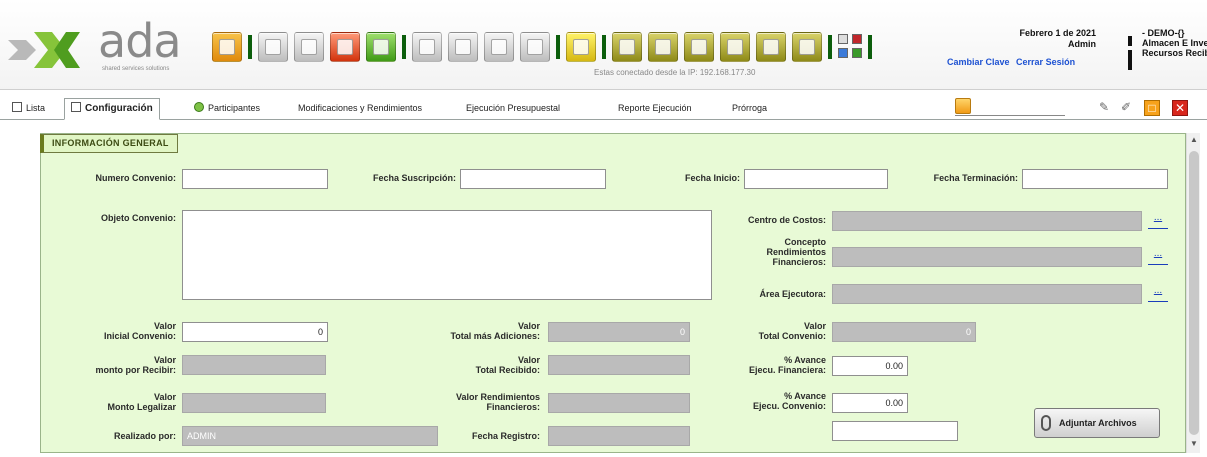 The width and height of the screenshot is (1207, 457). Describe the element at coordinates (138, 218) in the screenshot. I see `objeto-convenio-label: Objeto Convenio:` at that location.